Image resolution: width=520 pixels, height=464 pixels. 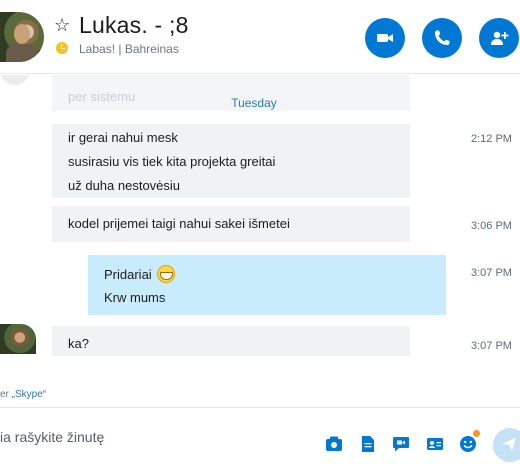 I want to click on message-text: už duha nestovėsiu, so click(x=124, y=185).